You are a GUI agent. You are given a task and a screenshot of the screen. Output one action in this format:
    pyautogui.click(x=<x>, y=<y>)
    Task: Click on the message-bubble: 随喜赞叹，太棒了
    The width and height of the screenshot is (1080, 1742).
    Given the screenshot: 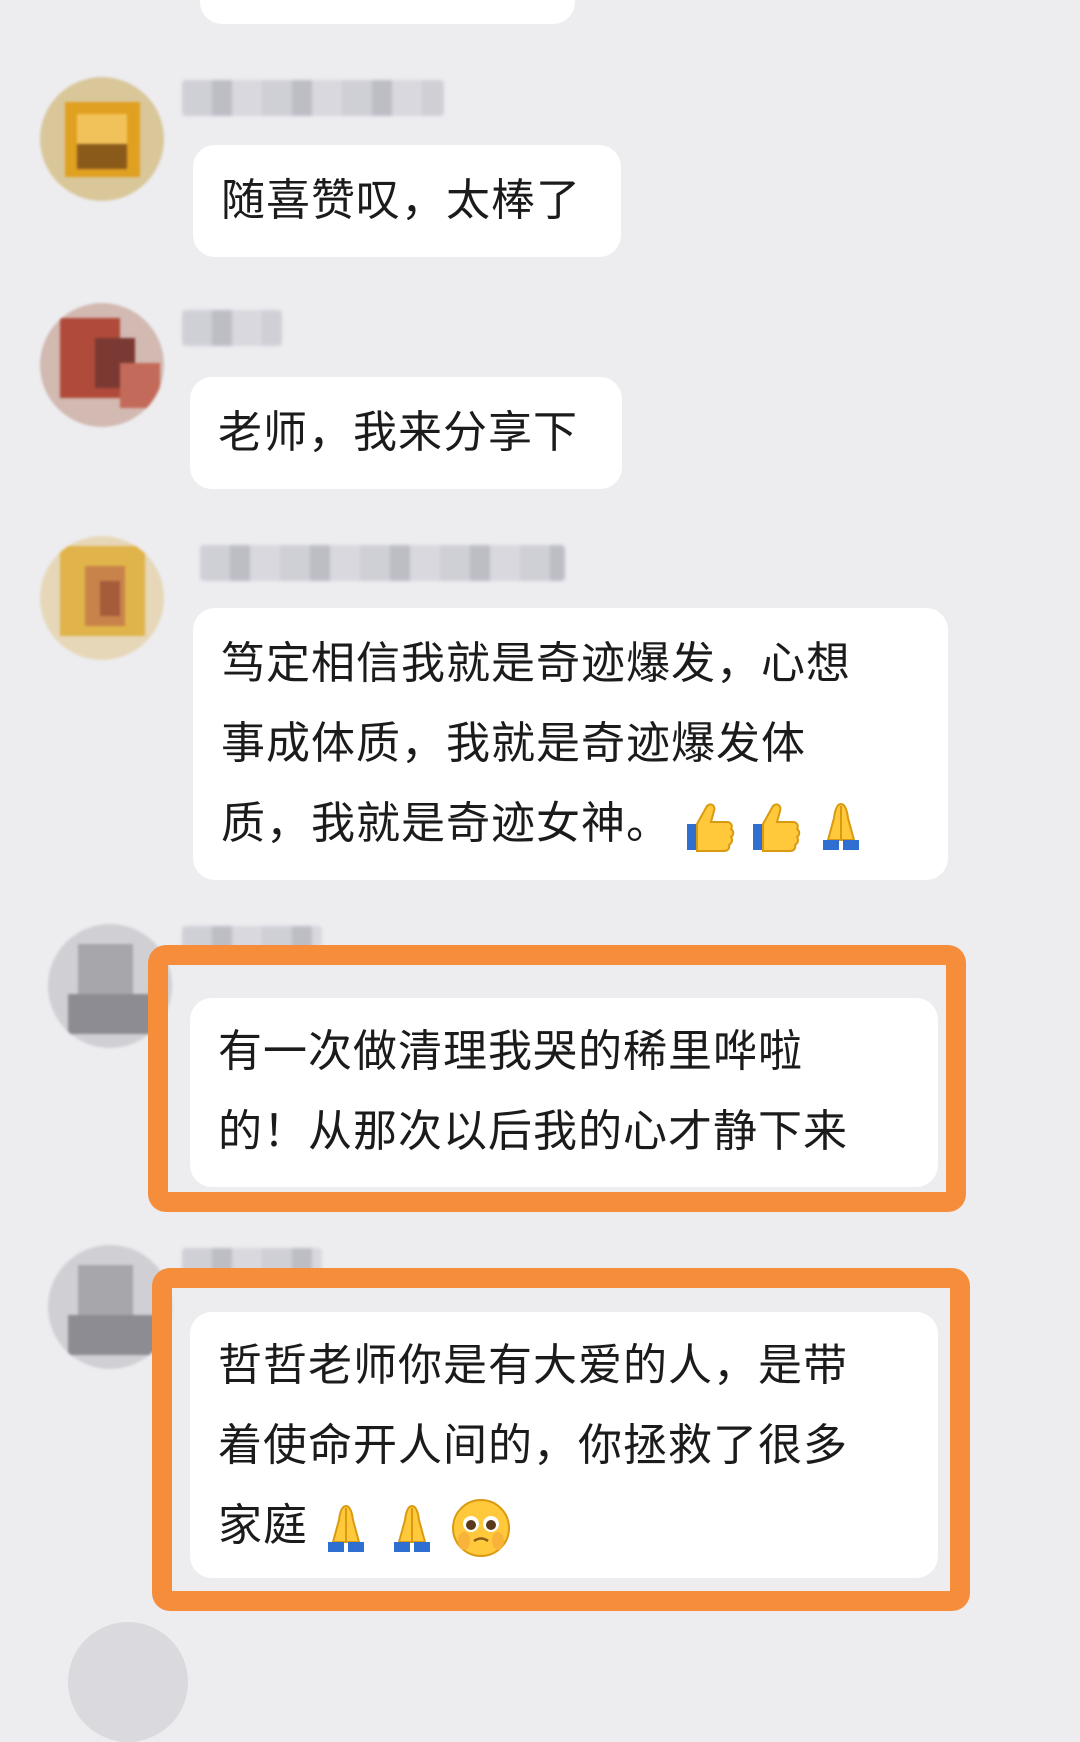 What is the action you would take?
    pyautogui.click(x=407, y=201)
    